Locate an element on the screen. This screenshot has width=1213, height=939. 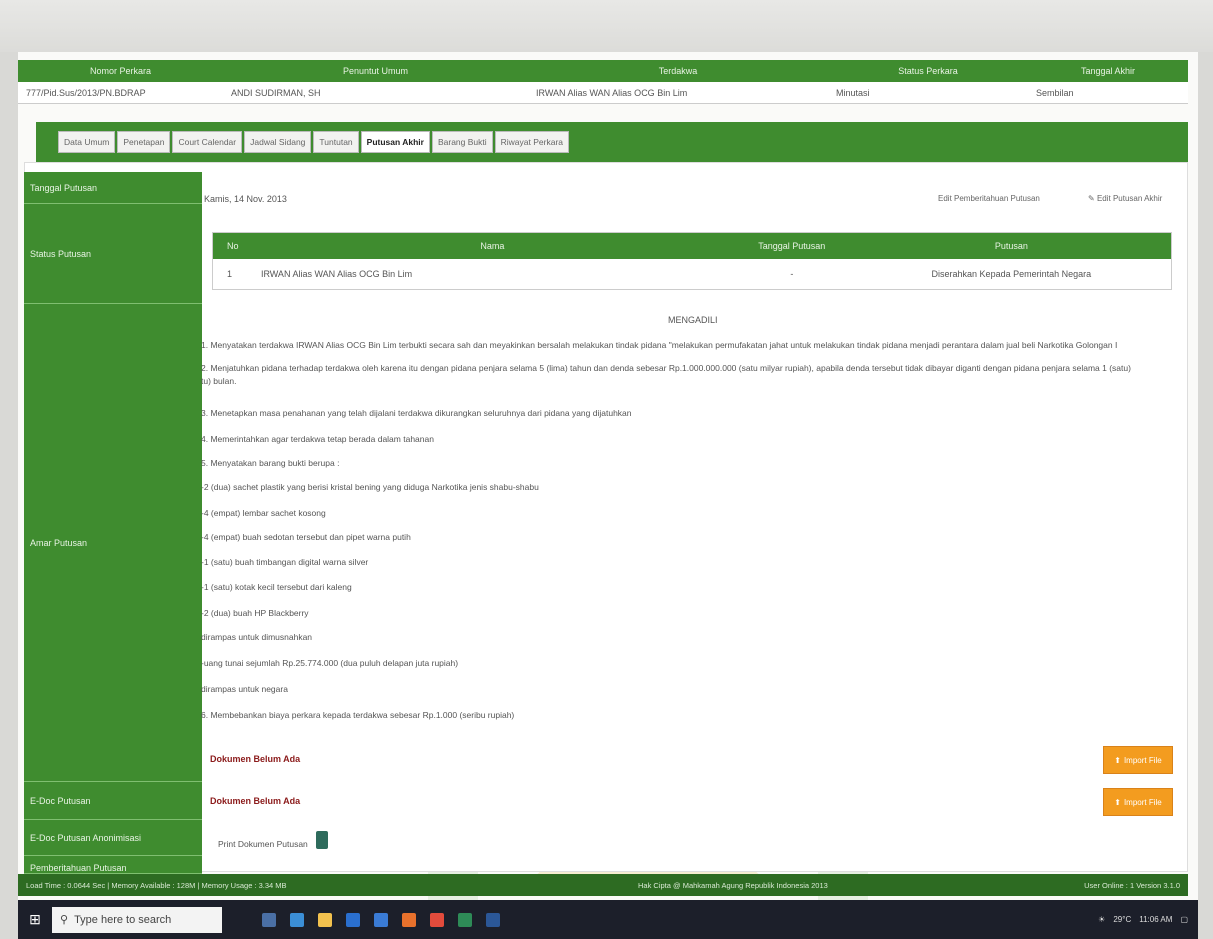
prosecutor: ANDI SUDIRMAN, SH is located at coordinates (276, 92).